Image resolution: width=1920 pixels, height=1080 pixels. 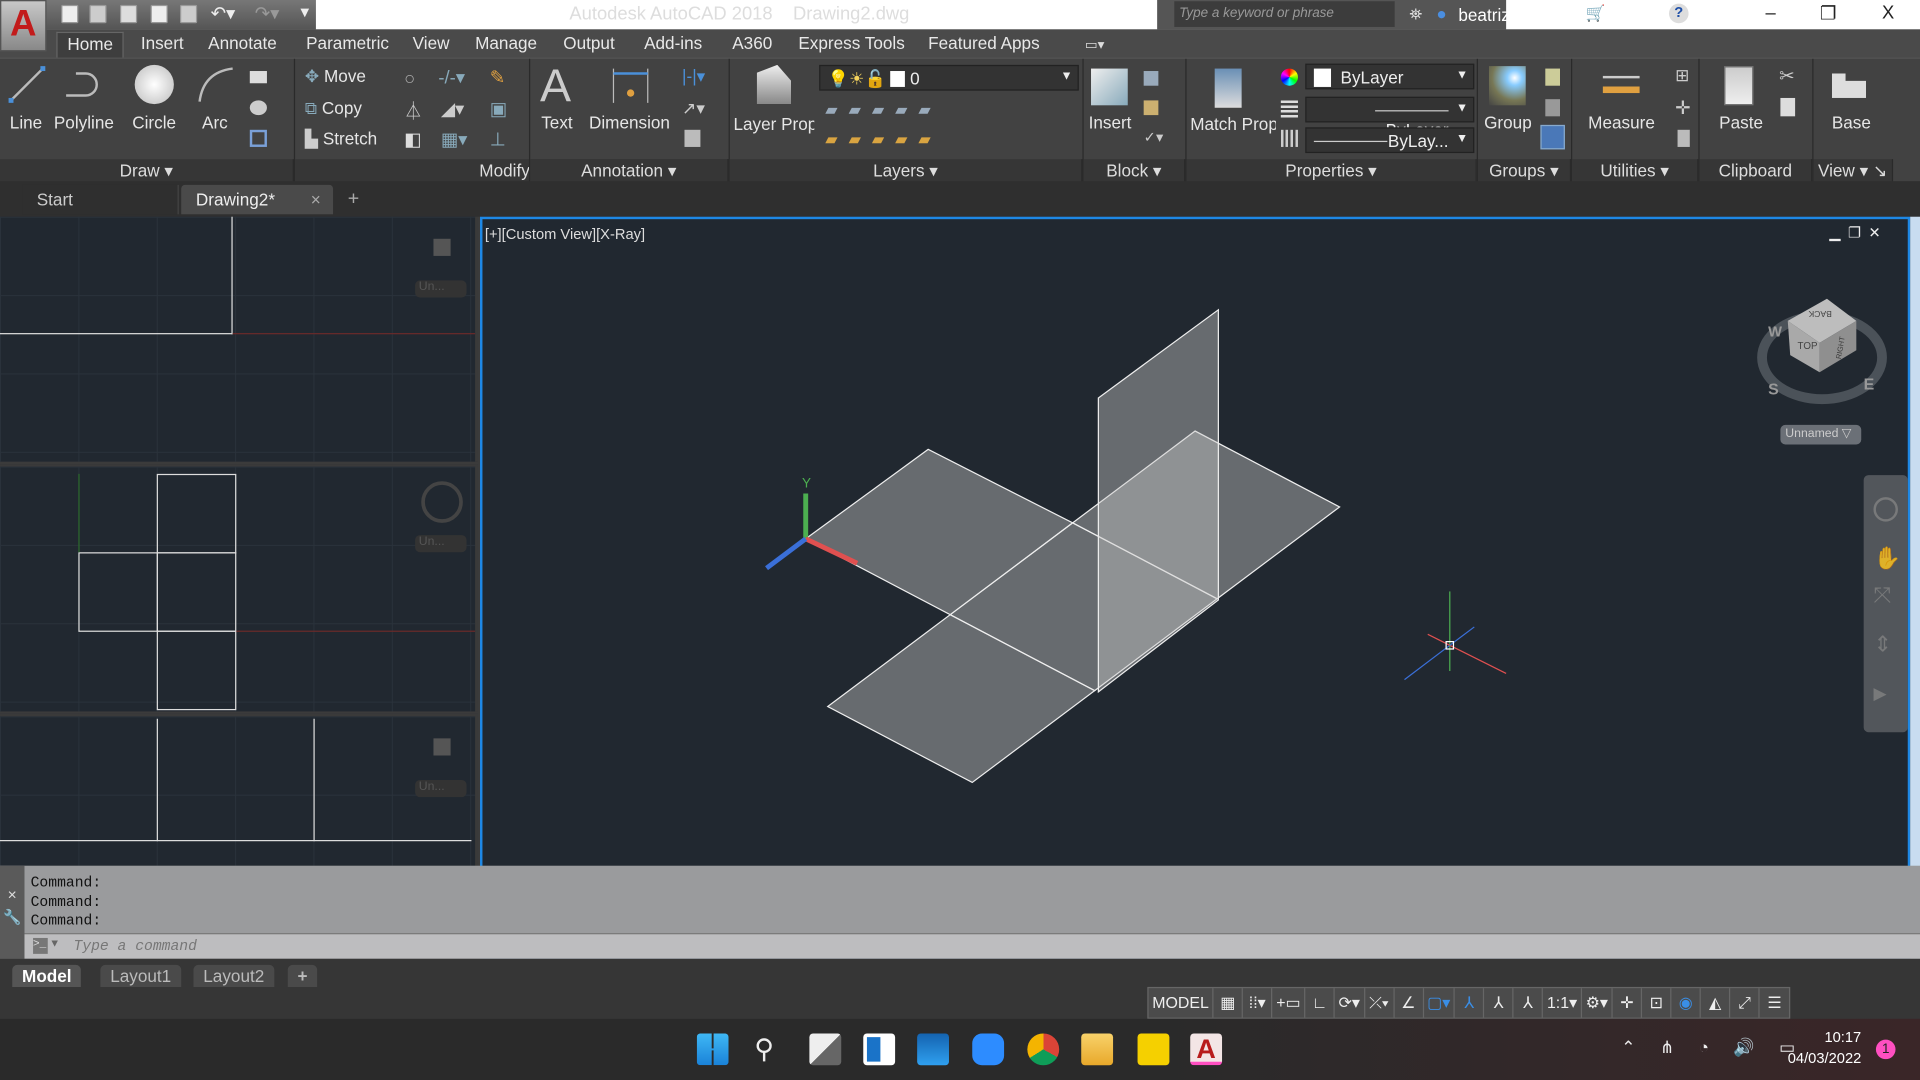 What do you see at coordinates (23, 26) in the screenshot?
I see `application-menu-button: A` at bounding box center [23, 26].